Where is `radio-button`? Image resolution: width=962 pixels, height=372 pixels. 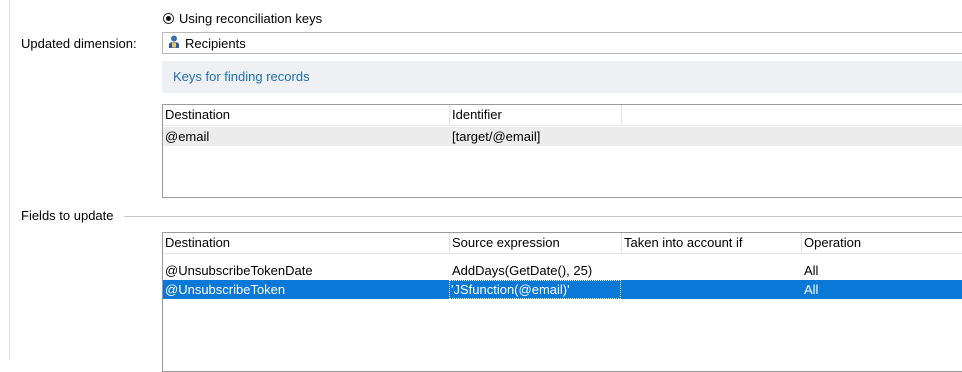
radio-button is located at coordinates (168, 18).